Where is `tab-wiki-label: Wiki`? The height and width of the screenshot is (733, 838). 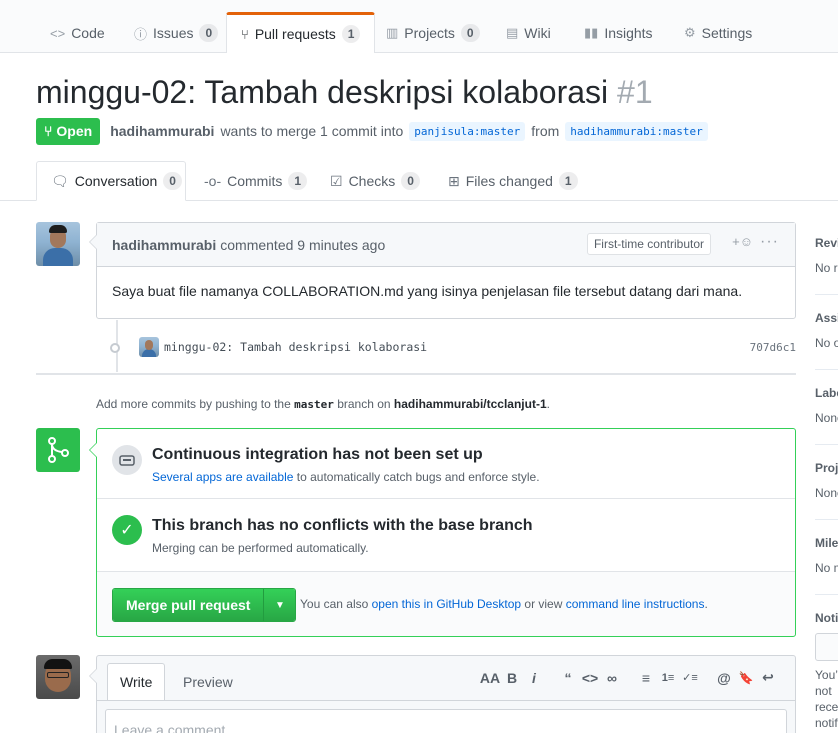 tab-wiki-label: Wiki is located at coordinates (537, 33).